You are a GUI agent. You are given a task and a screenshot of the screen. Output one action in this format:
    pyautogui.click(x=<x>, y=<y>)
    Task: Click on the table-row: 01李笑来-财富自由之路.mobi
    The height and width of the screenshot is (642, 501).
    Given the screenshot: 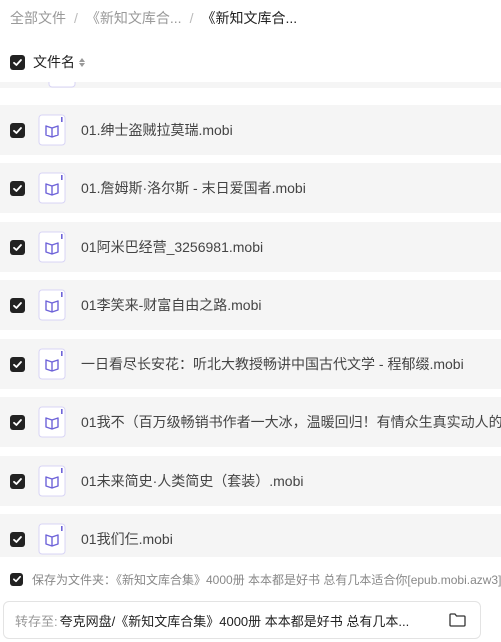 What is the action you would take?
    pyautogui.click(x=250, y=305)
    